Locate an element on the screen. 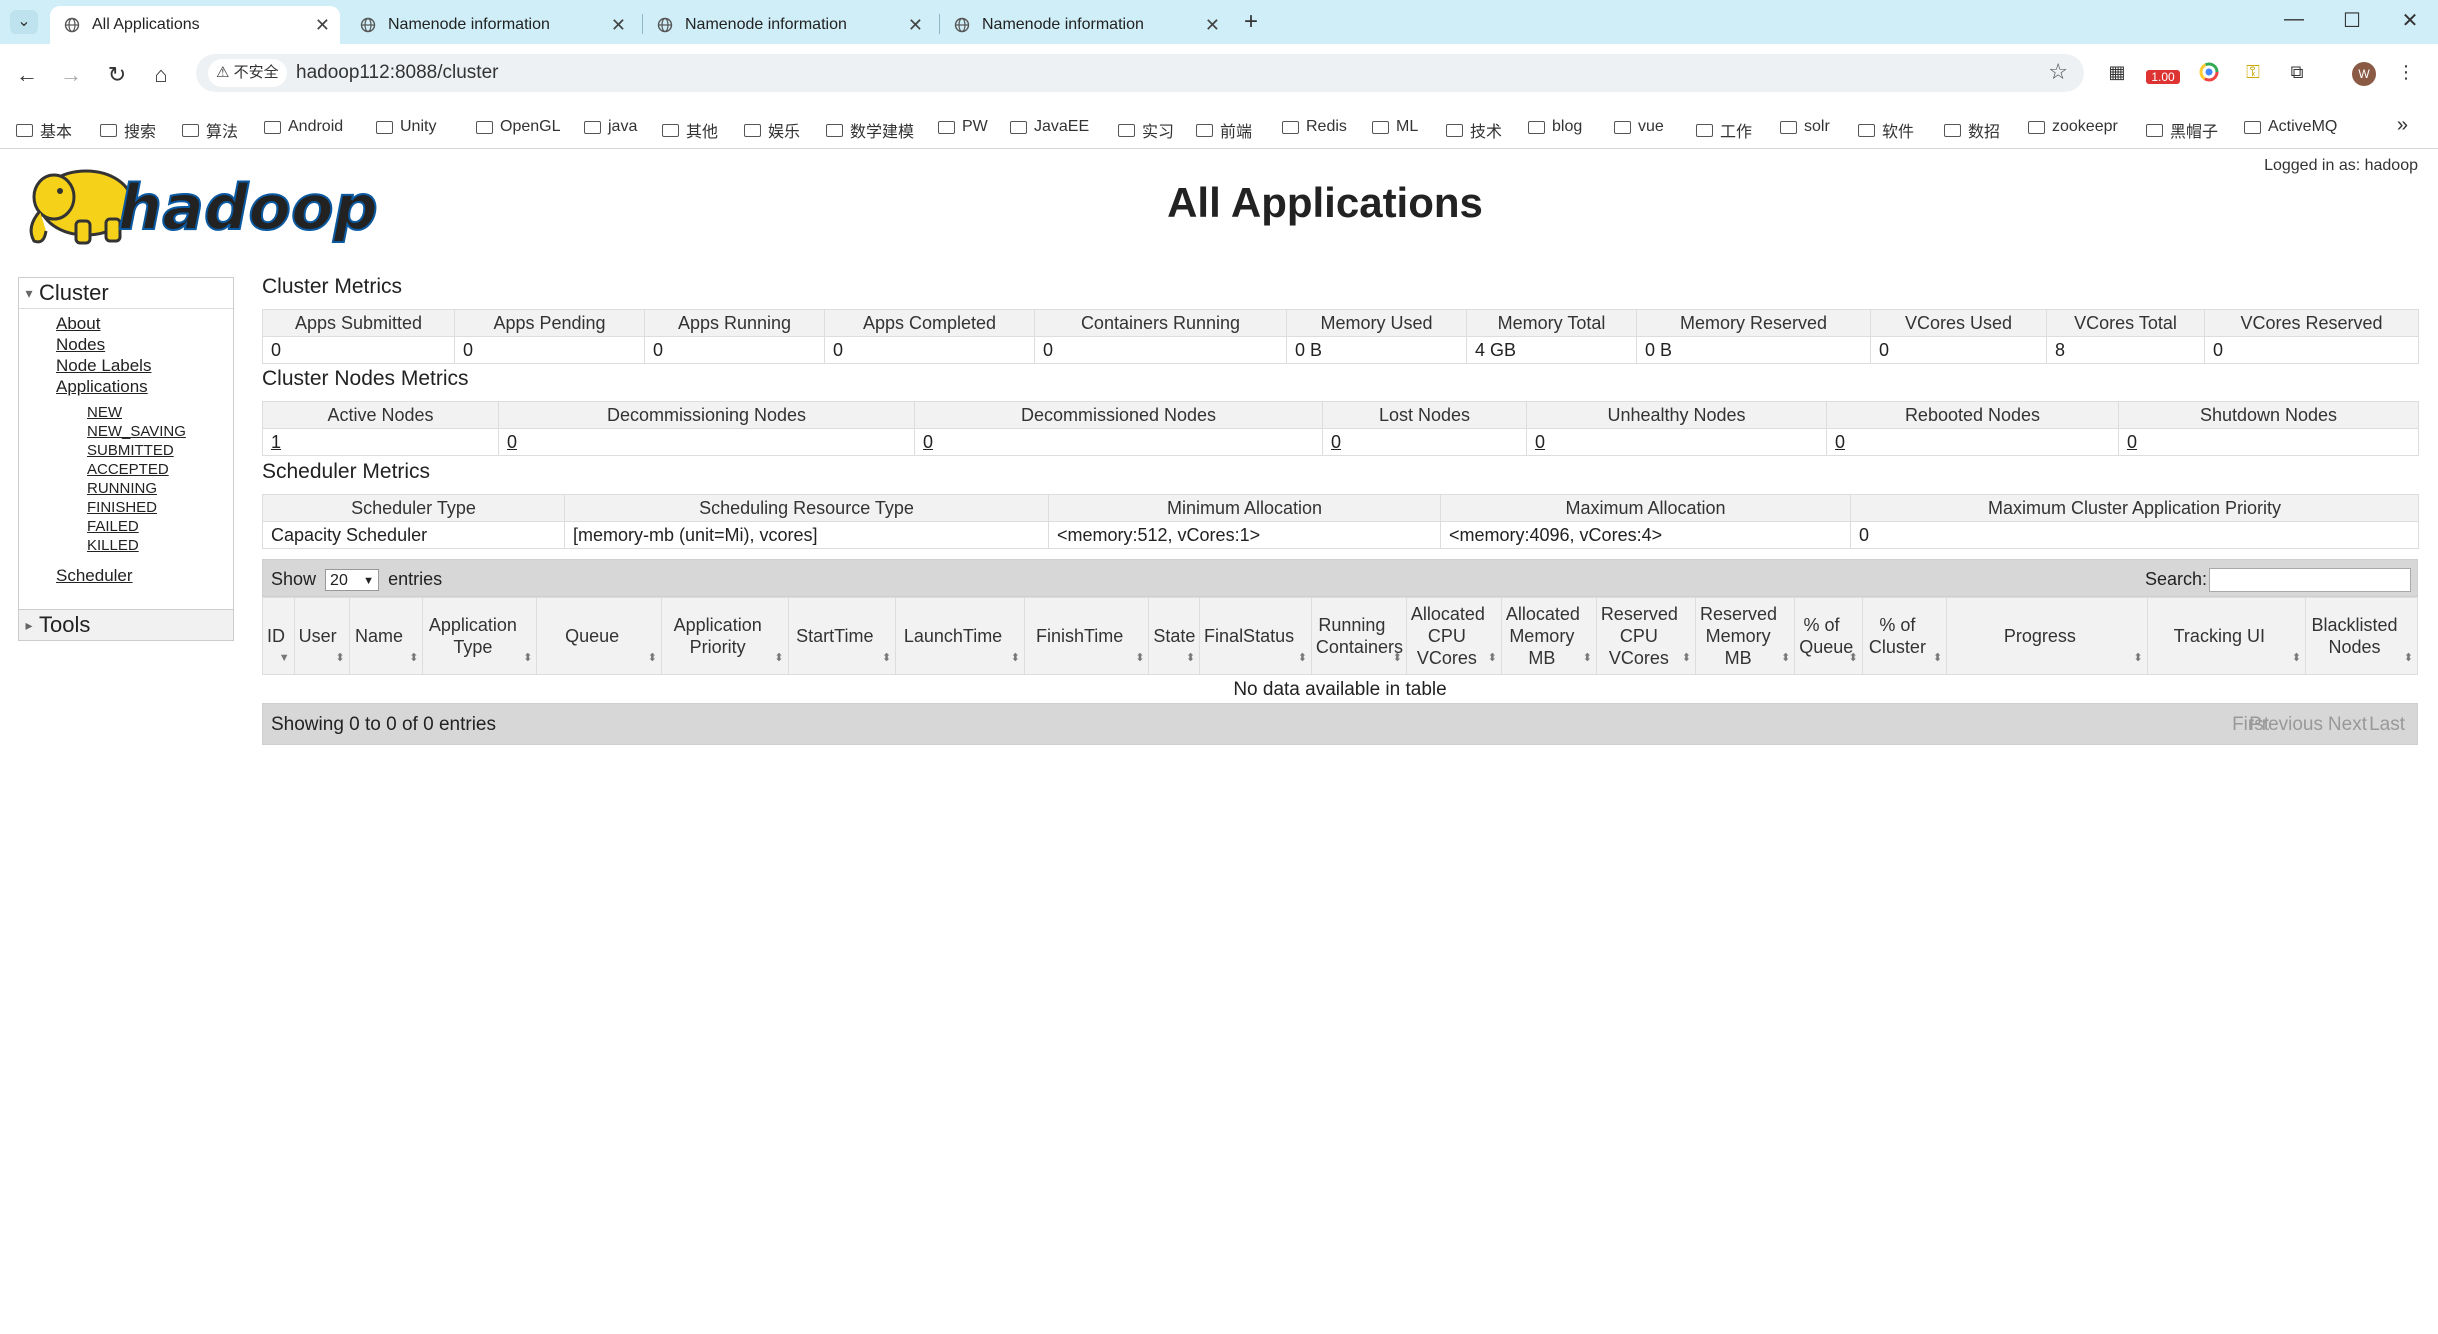 The height and width of the screenshot is (1334, 2438). bookmark-folder: Unity is located at coordinates (406, 127).